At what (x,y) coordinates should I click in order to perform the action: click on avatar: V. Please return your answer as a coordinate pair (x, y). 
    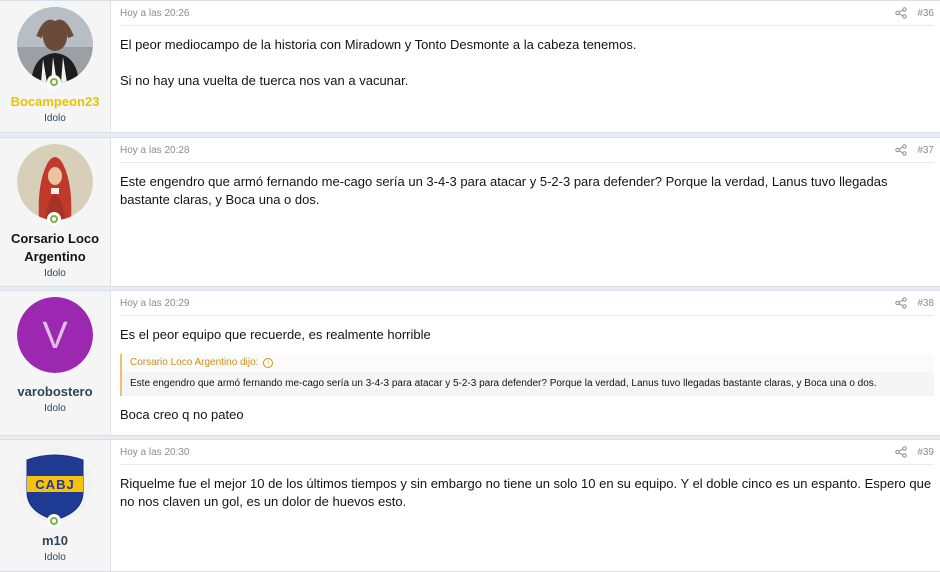
    Looking at the image, I should click on (55, 335).